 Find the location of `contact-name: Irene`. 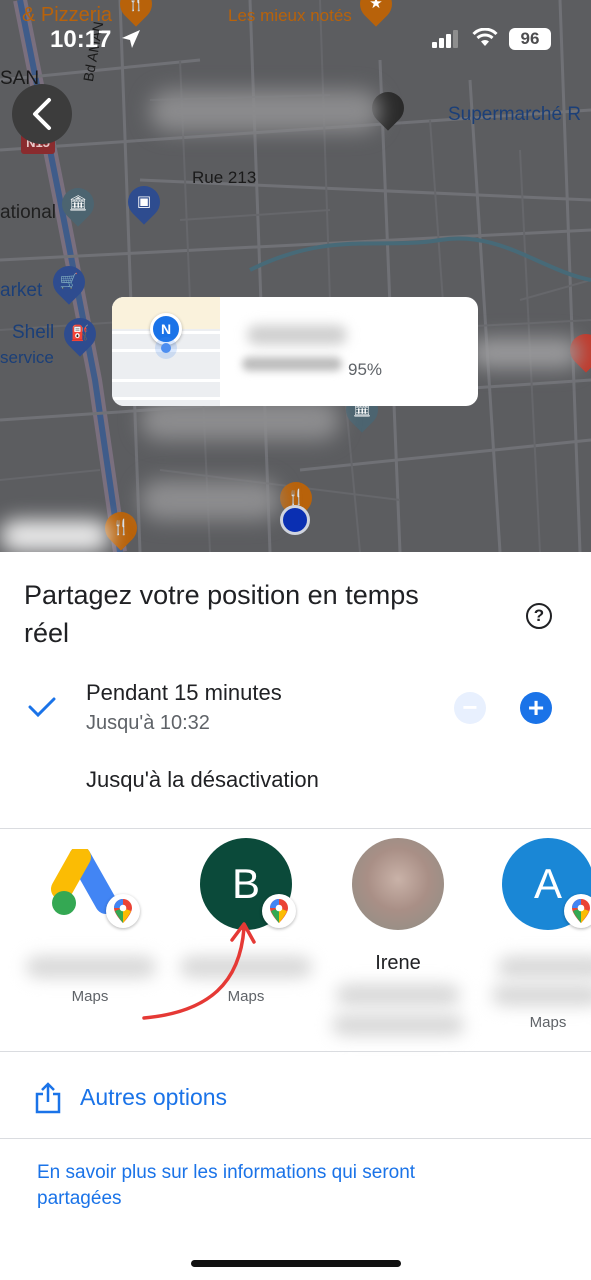

contact-name: Irene is located at coordinates (398, 963).